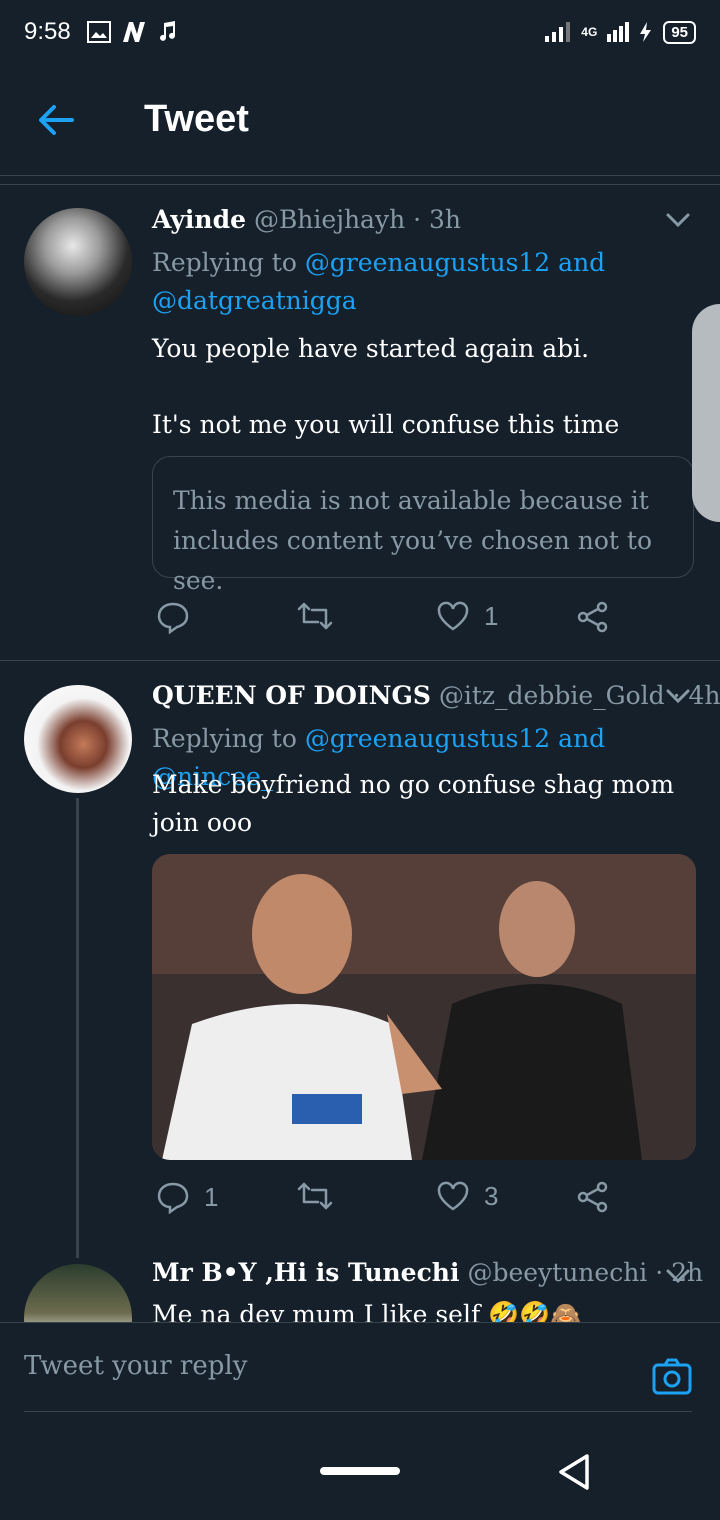  What do you see at coordinates (491, 615) in the screenshot?
I see `like-count: 1` at bounding box center [491, 615].